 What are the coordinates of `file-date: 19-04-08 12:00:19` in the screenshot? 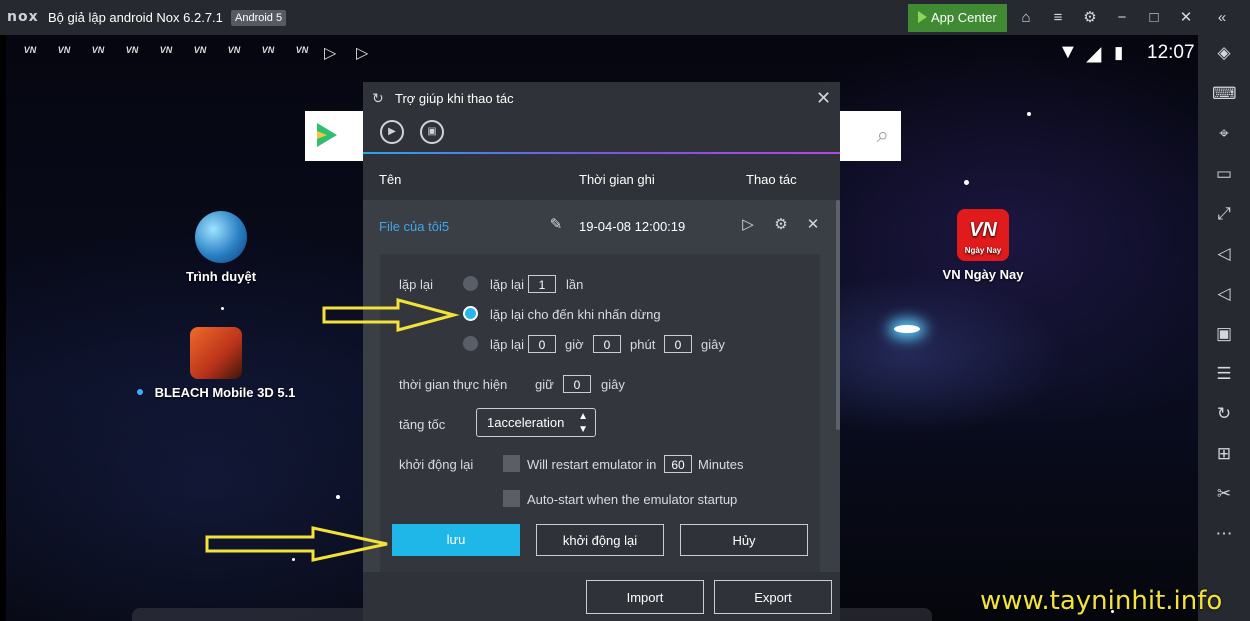 It's located at (632, 226).